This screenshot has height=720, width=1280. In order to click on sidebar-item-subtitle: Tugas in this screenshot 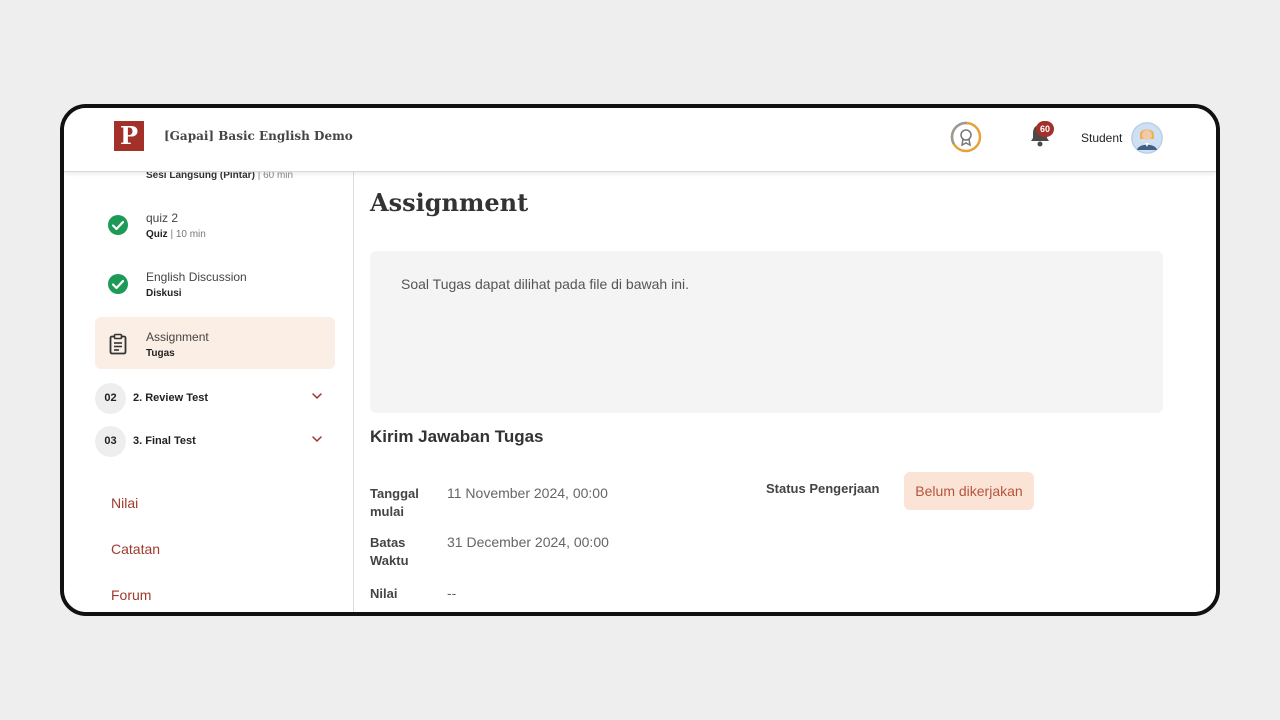, I will do `click(160, 353)`.